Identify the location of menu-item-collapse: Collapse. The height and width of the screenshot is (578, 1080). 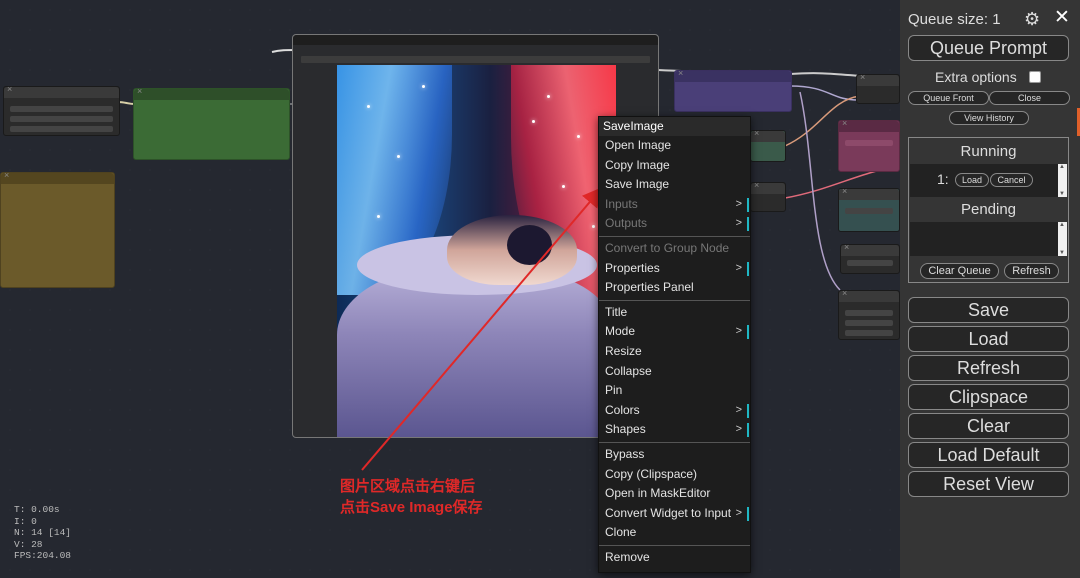
(674, 372).